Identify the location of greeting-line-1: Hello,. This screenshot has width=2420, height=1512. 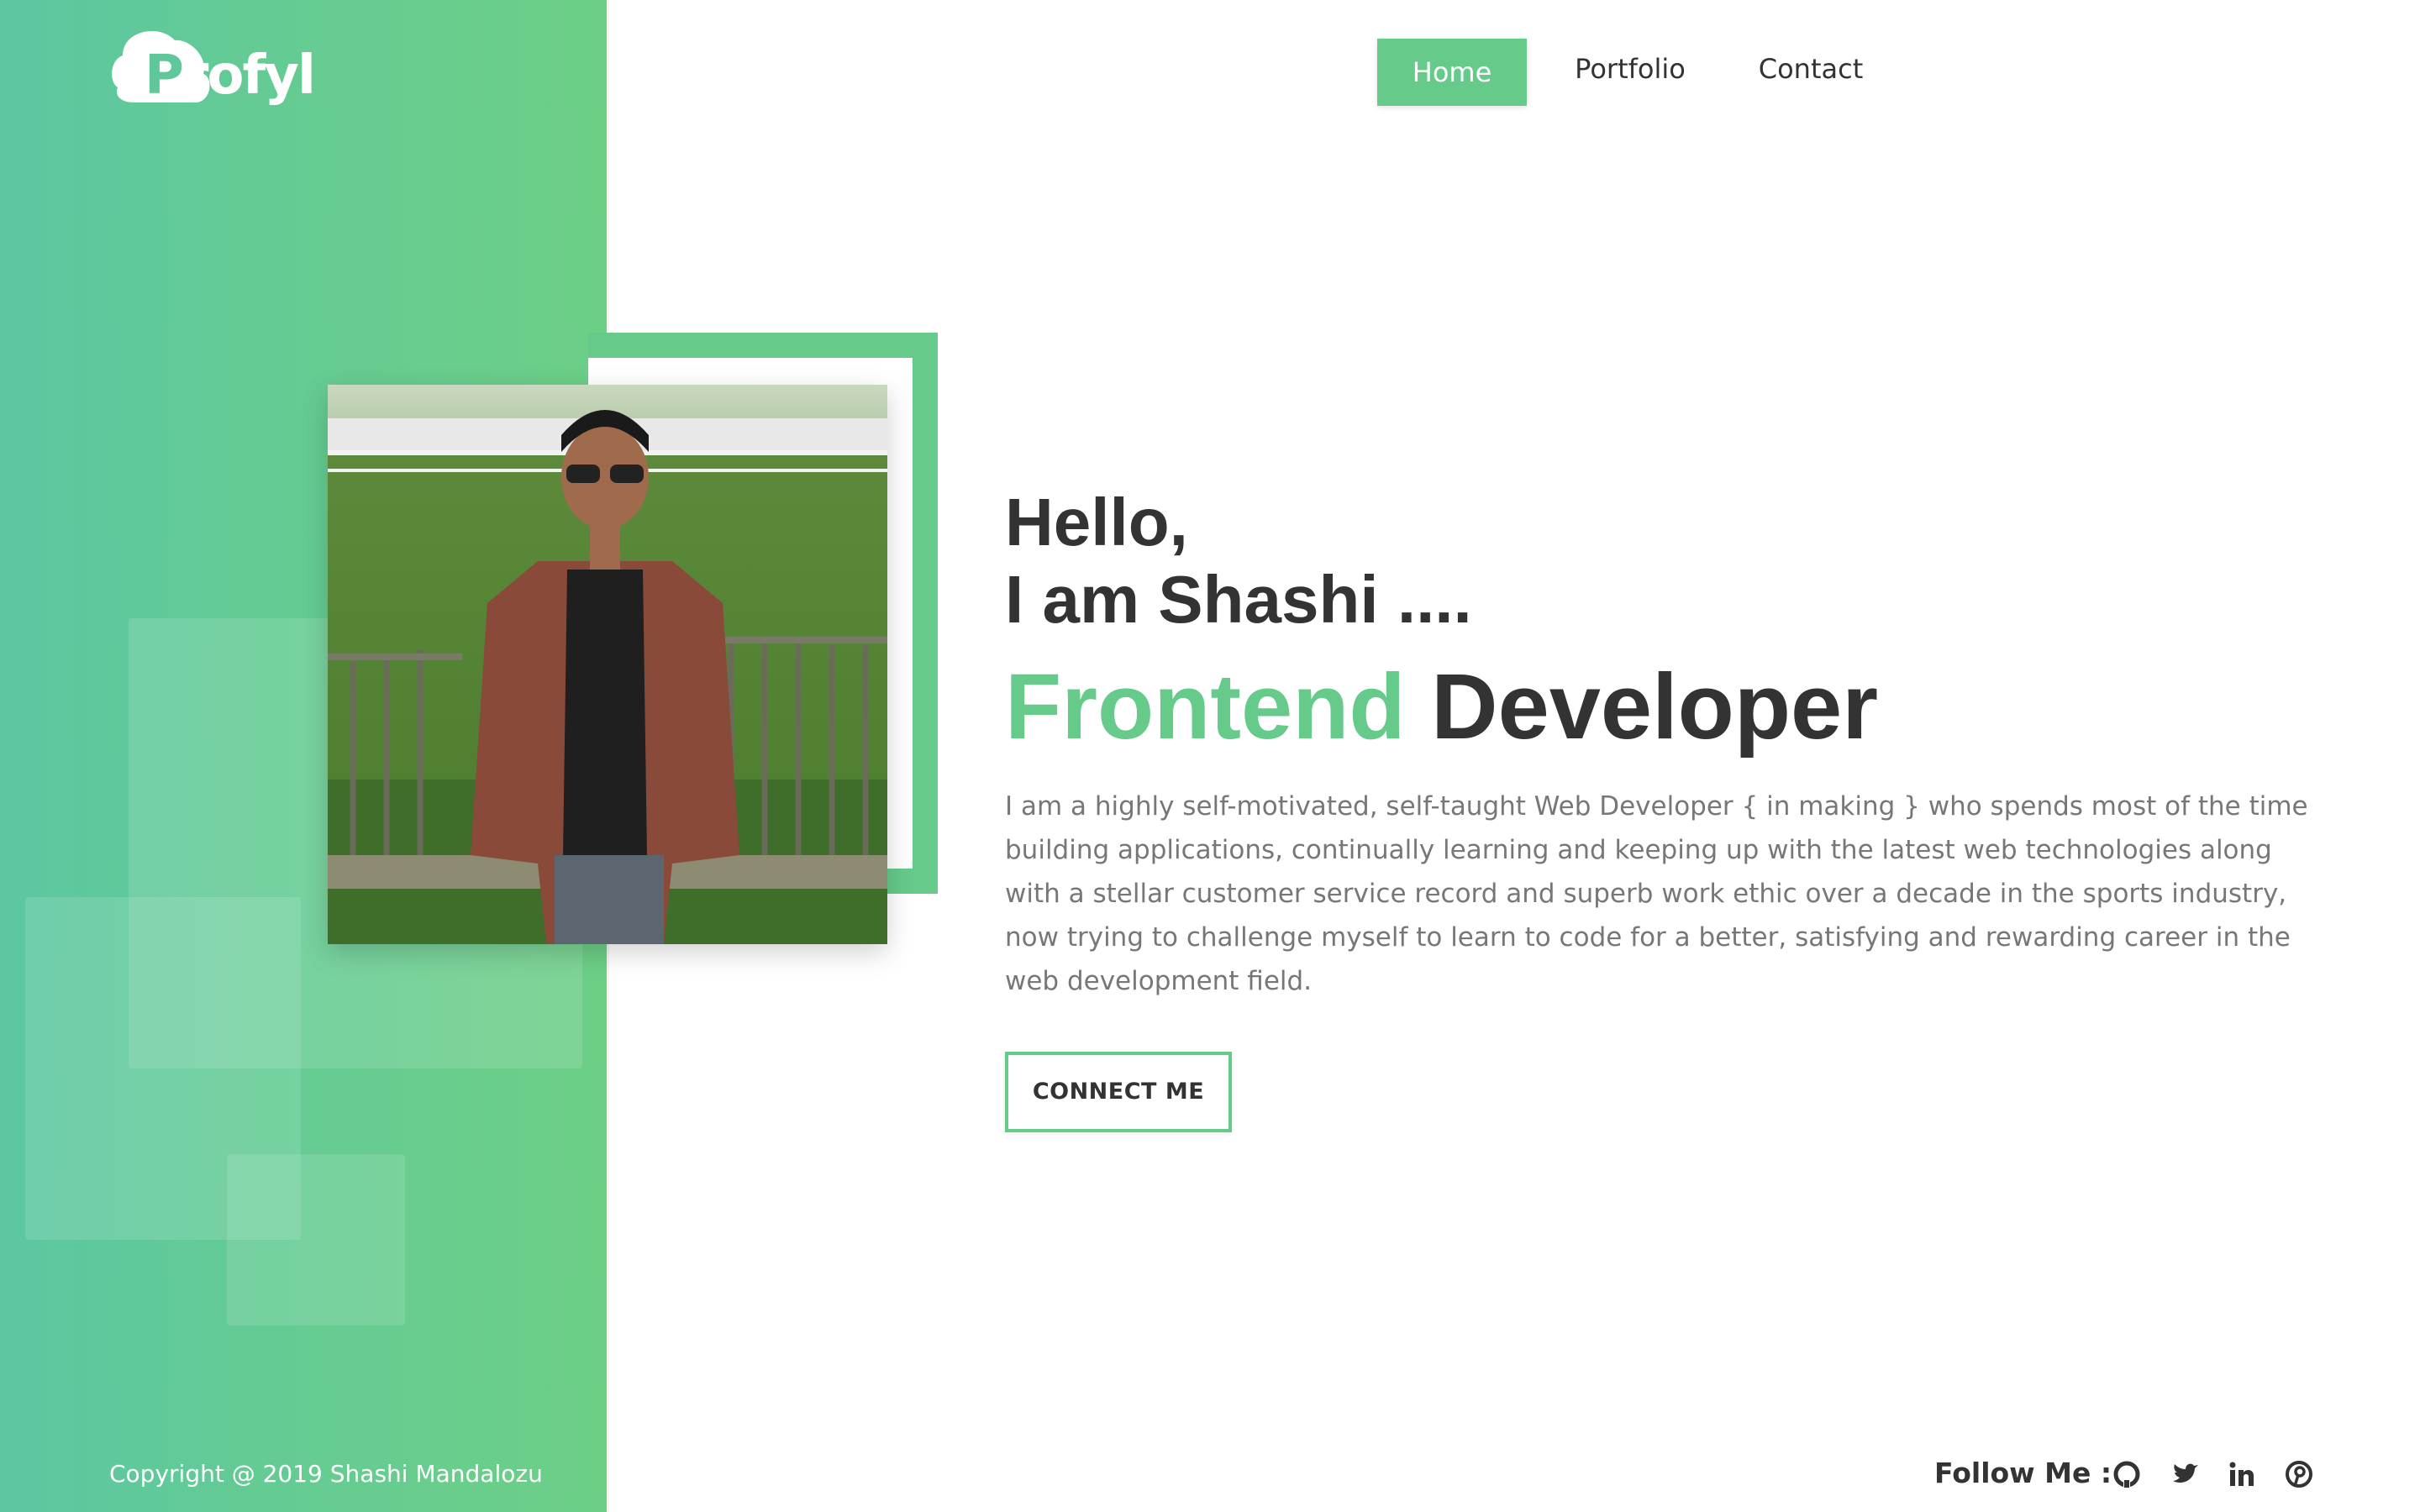
(1096, 522).